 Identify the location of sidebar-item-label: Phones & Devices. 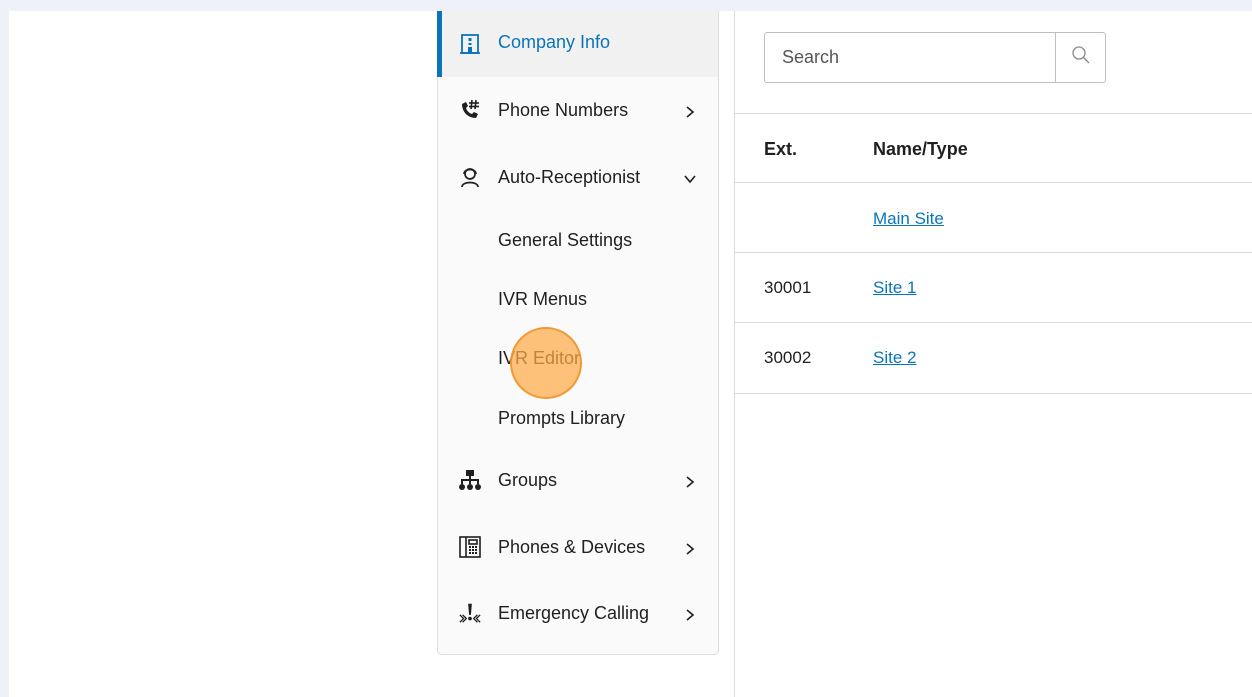
(572, 547).